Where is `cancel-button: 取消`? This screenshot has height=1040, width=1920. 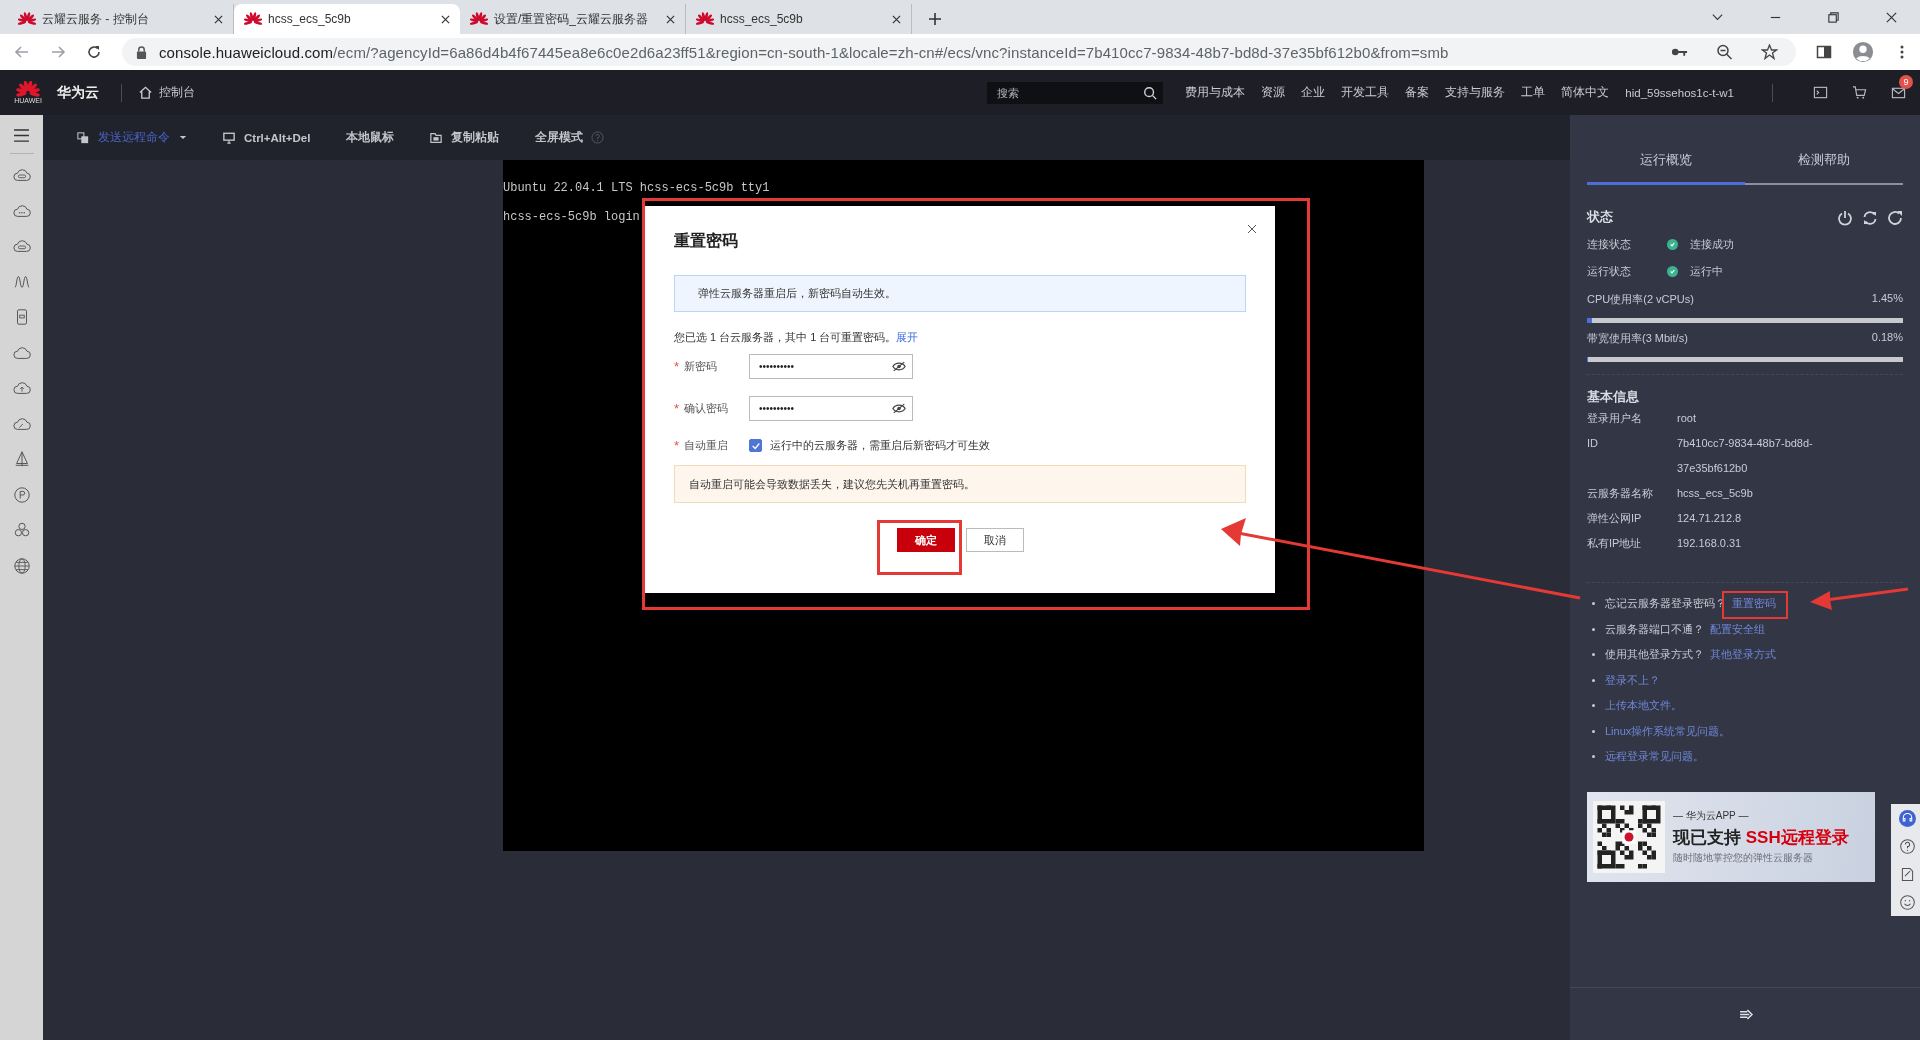 cancel-button: 取消 is located at coordinates (994, 540).